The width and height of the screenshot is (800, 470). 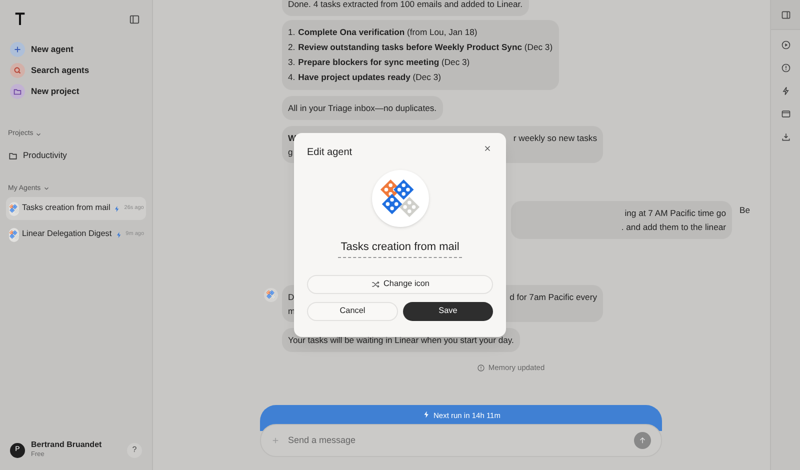 I want to click on list-number: 4., so click(x=292, y=77).